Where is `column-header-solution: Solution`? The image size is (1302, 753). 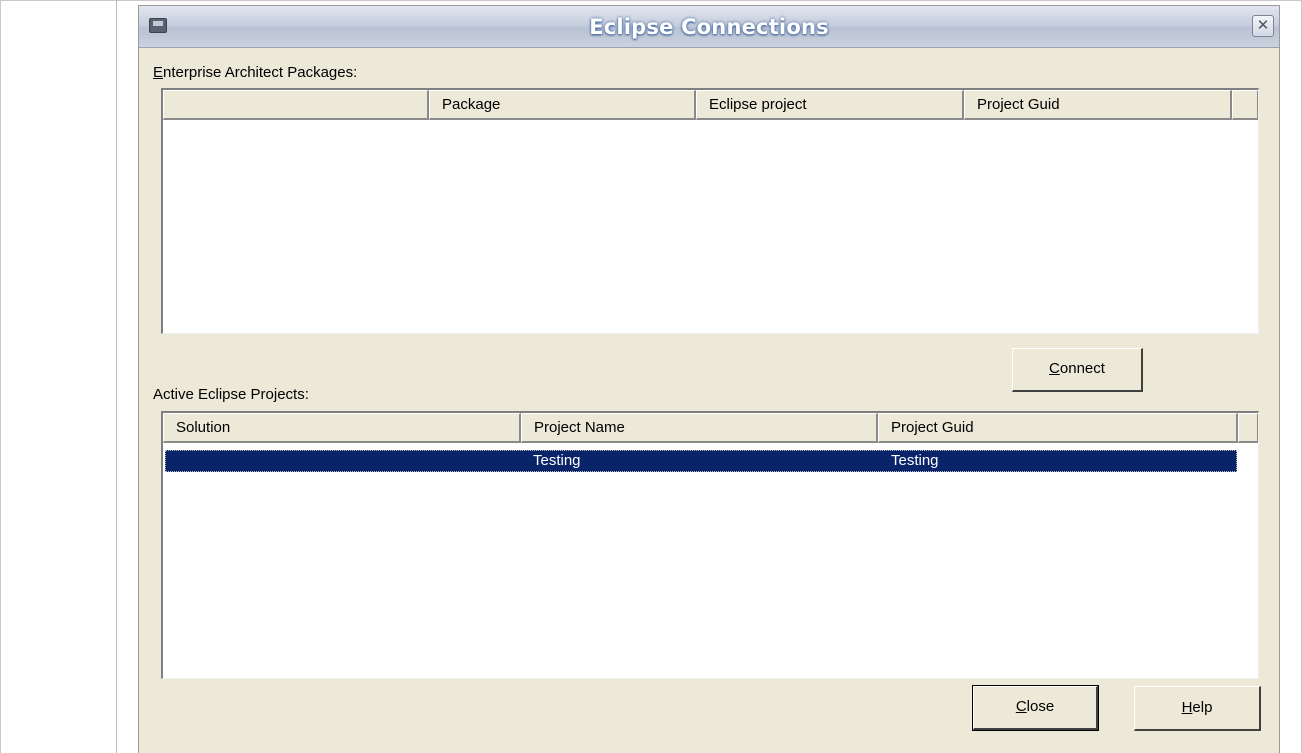
column-header-solution: Solution is located at coordinates (342, 428).